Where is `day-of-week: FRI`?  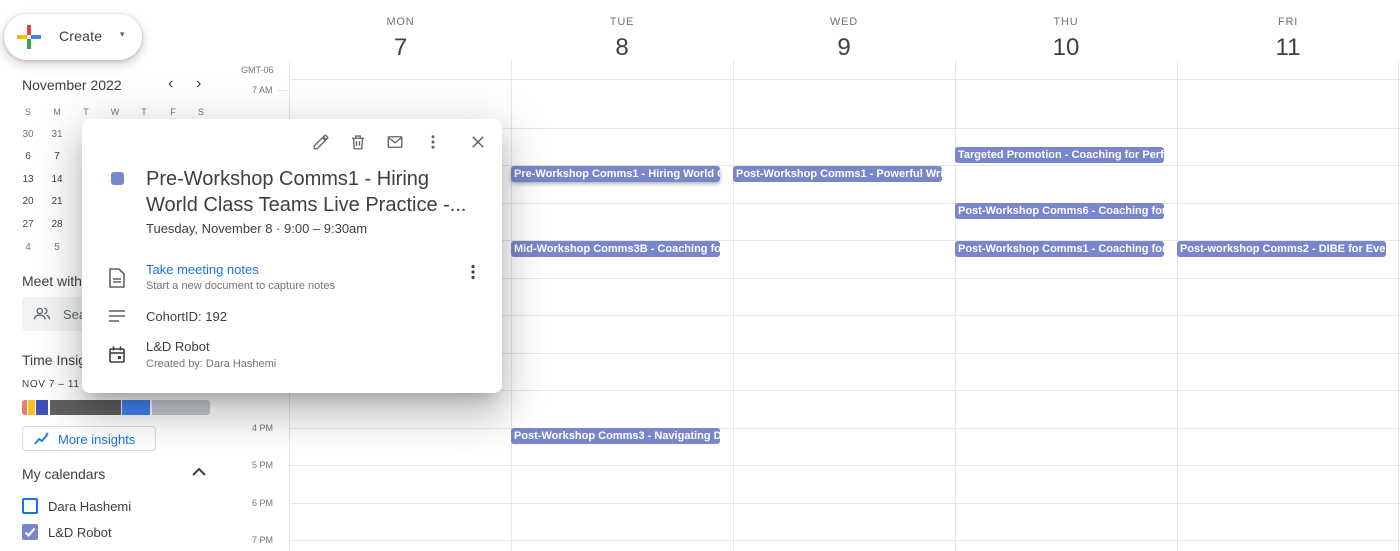
day-of-week: FRI is located at coordinates (1288, 22).